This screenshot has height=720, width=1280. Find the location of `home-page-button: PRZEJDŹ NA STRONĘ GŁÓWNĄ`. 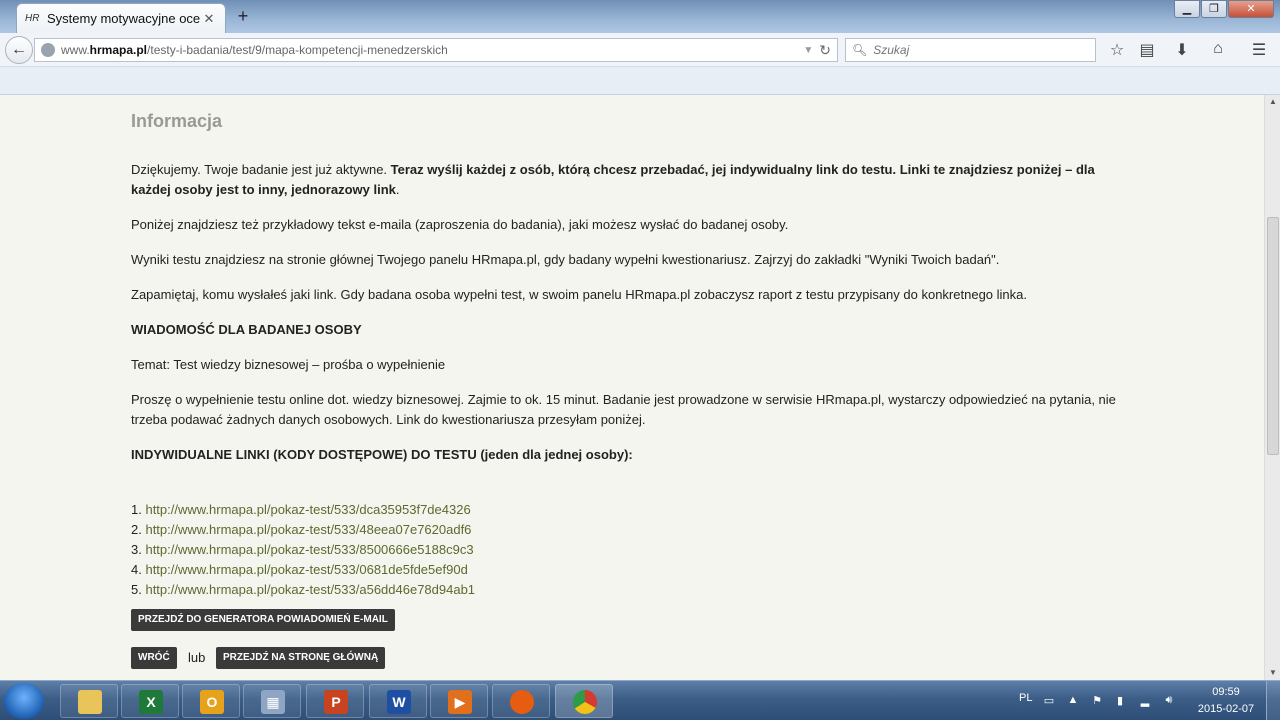

home-page-button: PRZEJDŹ NA STRONĘ GŁÓWNĄ is located at coordinates (301, 658).